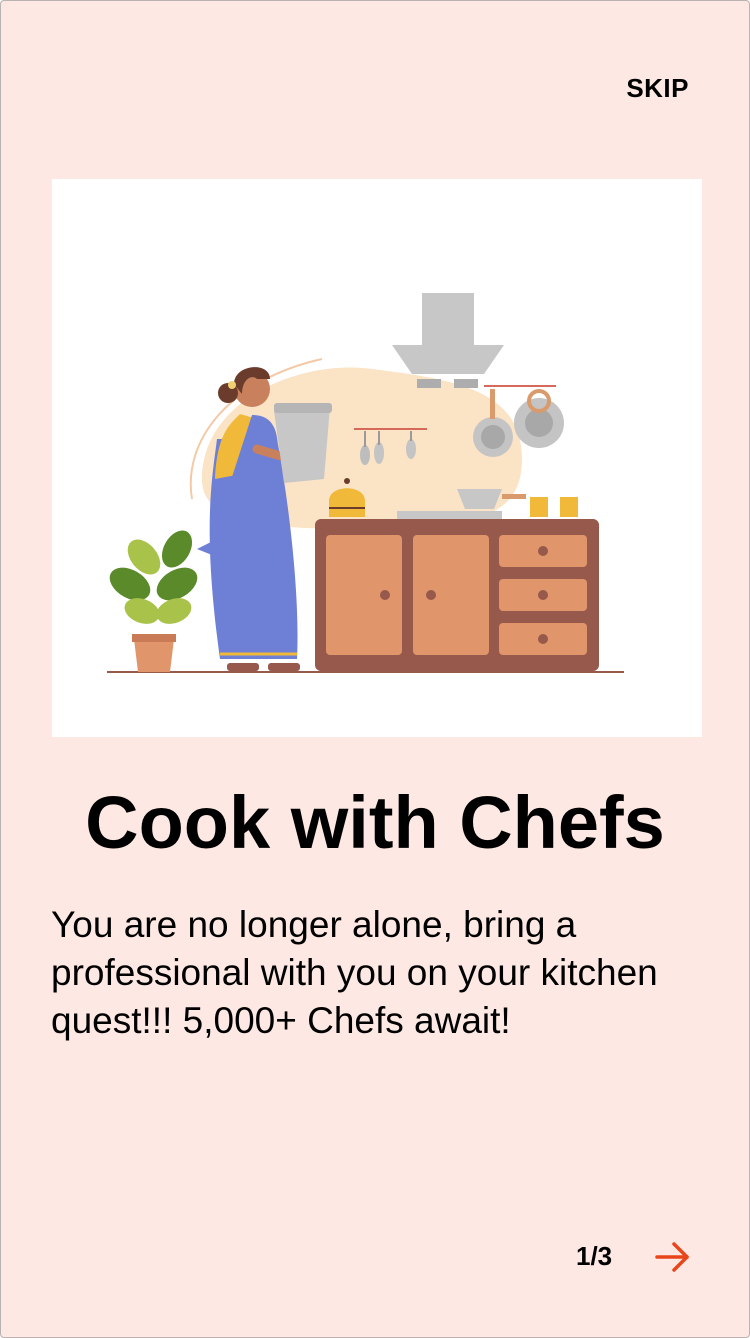 The height and width of the screenshot is (1338, 750). What do you see at coordinates (594, 1256) in the screenshot?
I see `page-indicator: 1/3` at bounding box center [594, 1256].